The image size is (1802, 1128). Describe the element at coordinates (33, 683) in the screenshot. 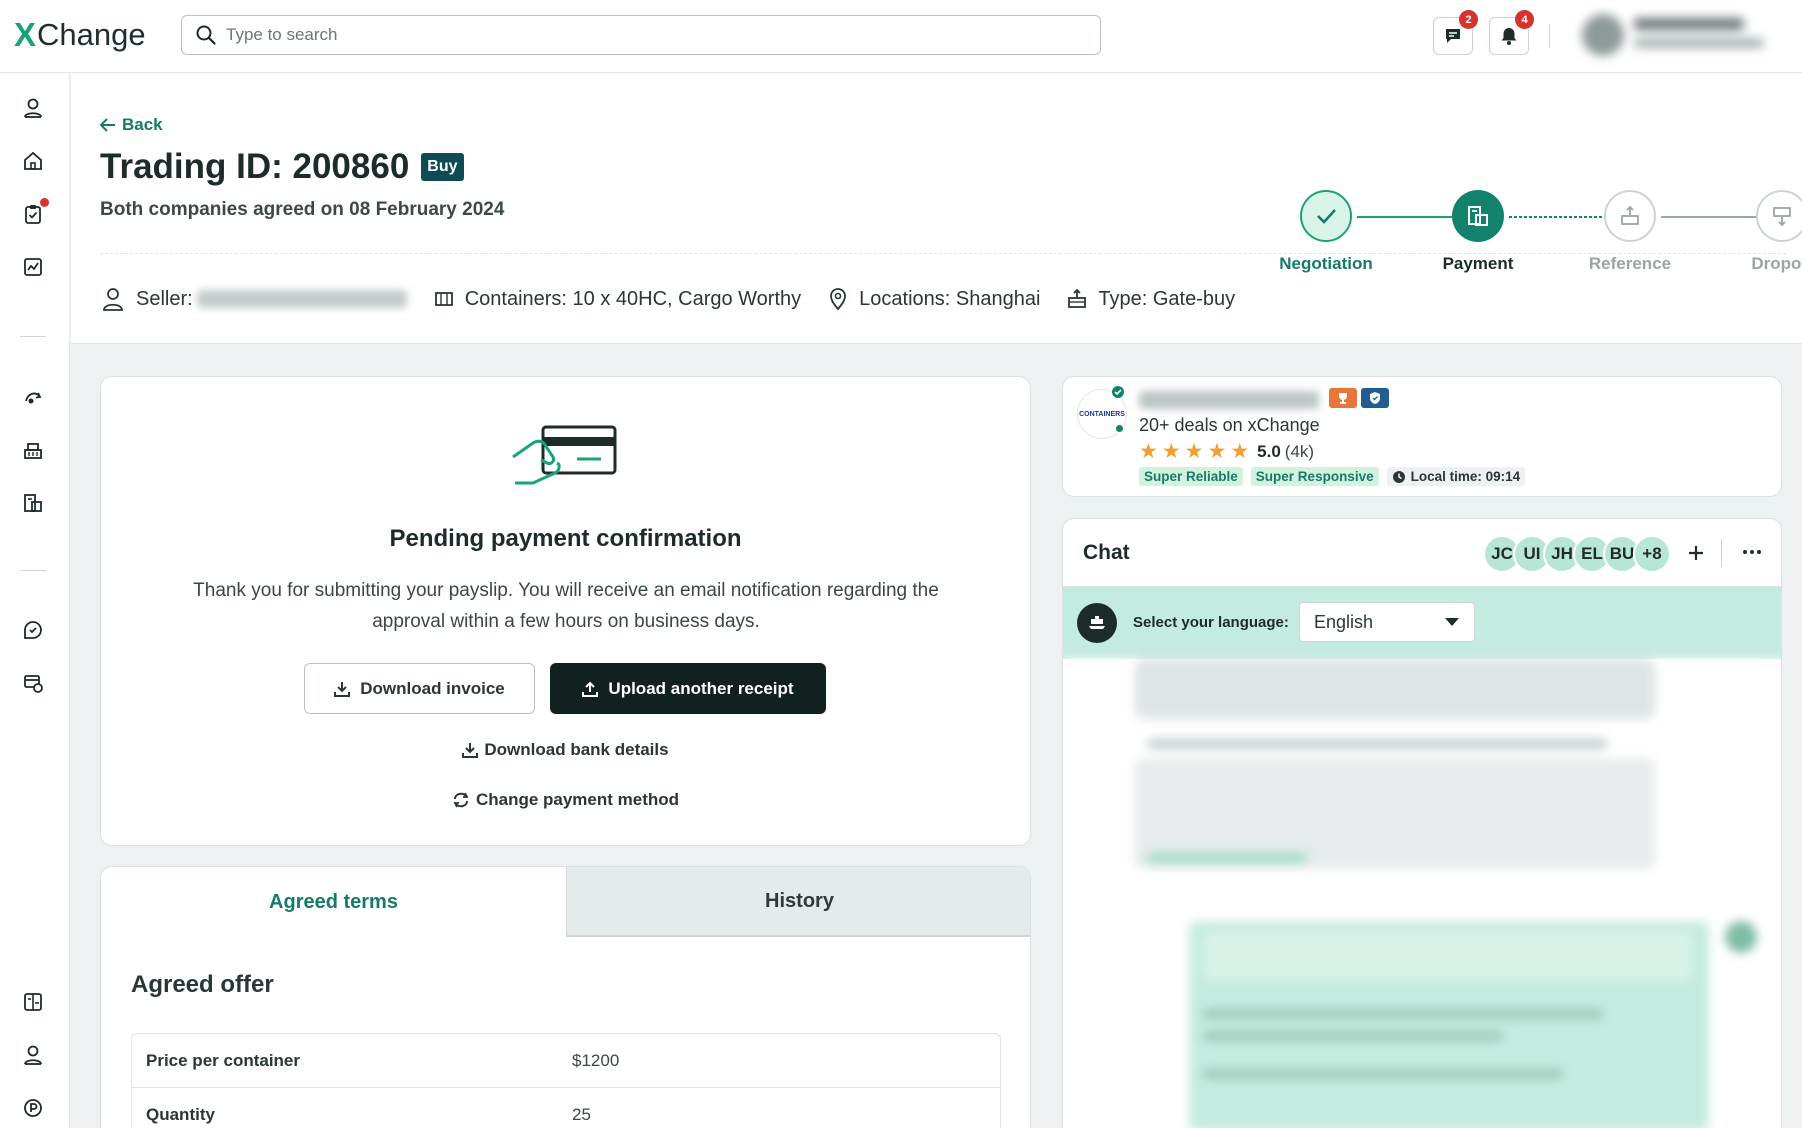

I see `sidebar-billing-icon` at that location.